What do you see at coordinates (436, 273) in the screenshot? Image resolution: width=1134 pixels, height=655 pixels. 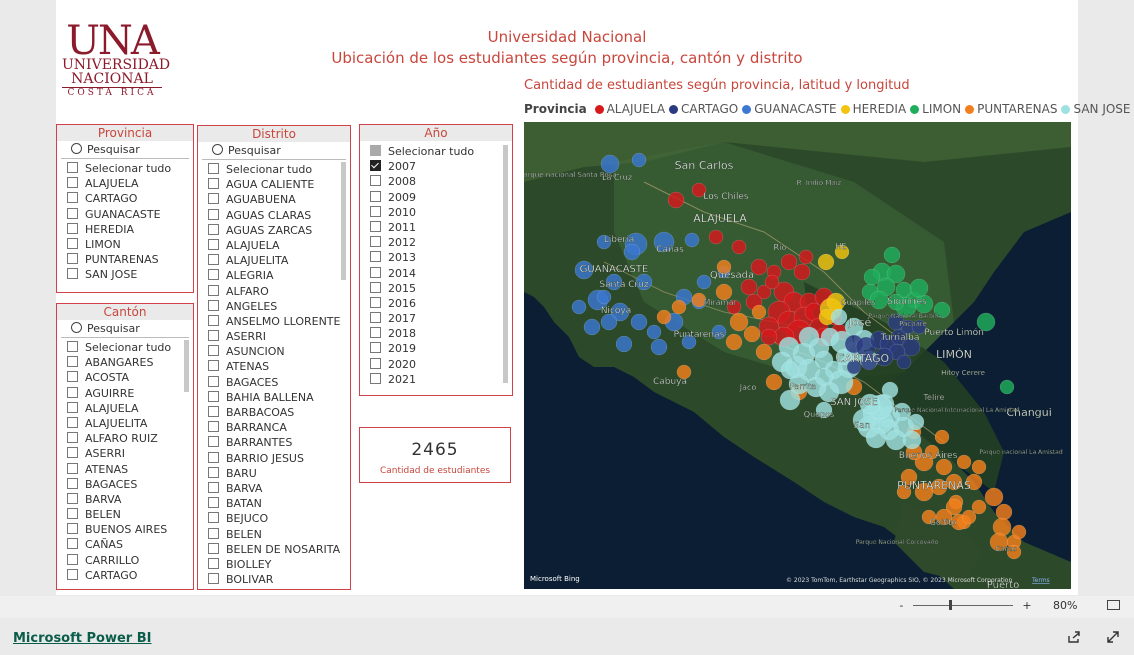 I see `anio-item: 2014` at bounding box center [436, 273].